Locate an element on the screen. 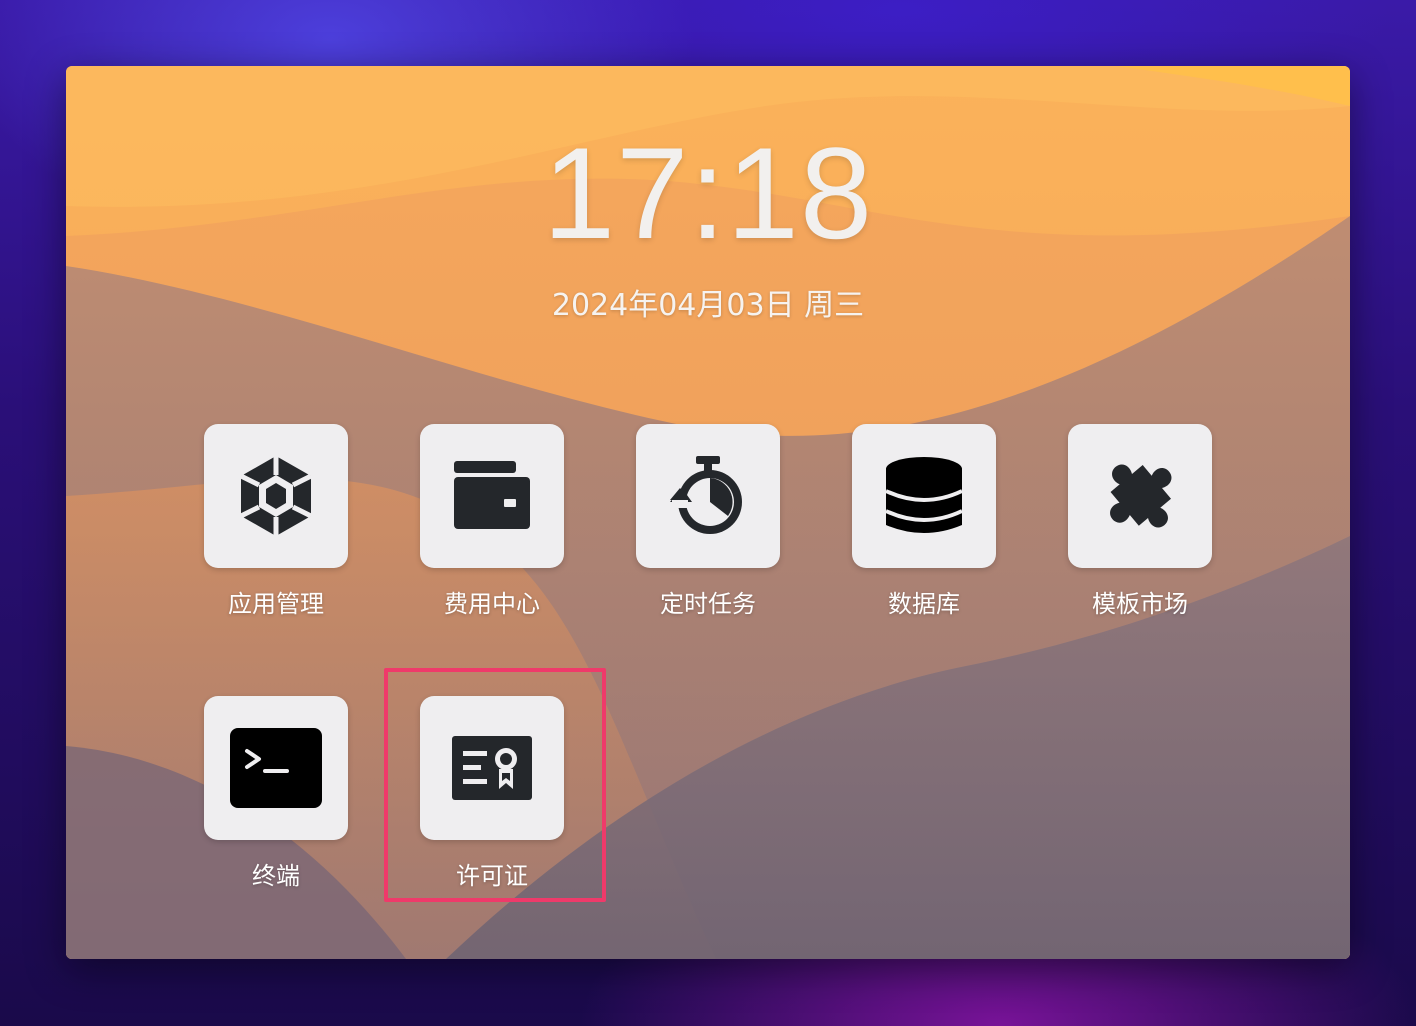 The height and width of the screenshot is (1026, 1416). wallet-icon is located at coordinates (492, 495).